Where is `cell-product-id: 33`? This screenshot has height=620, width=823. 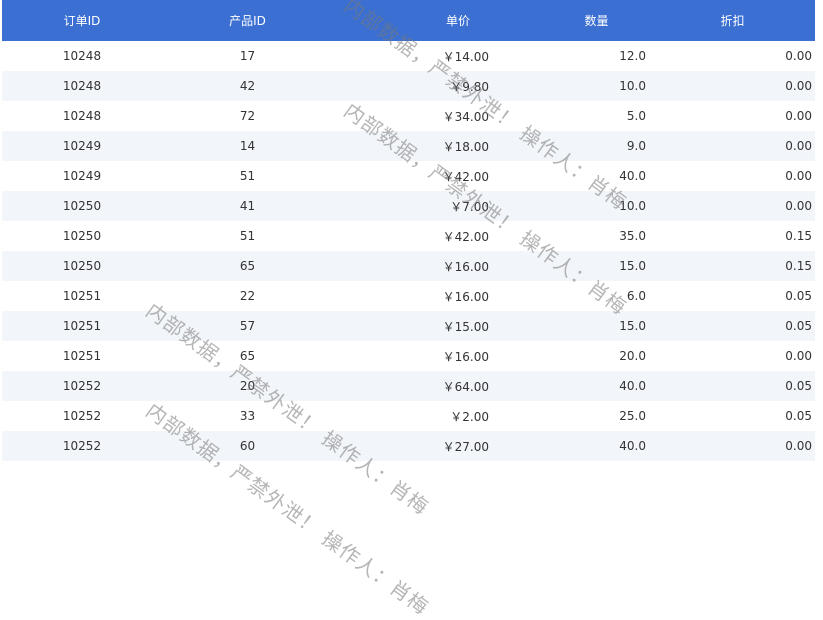 cell-product-id: 33 is located at coordinates (247, 416).